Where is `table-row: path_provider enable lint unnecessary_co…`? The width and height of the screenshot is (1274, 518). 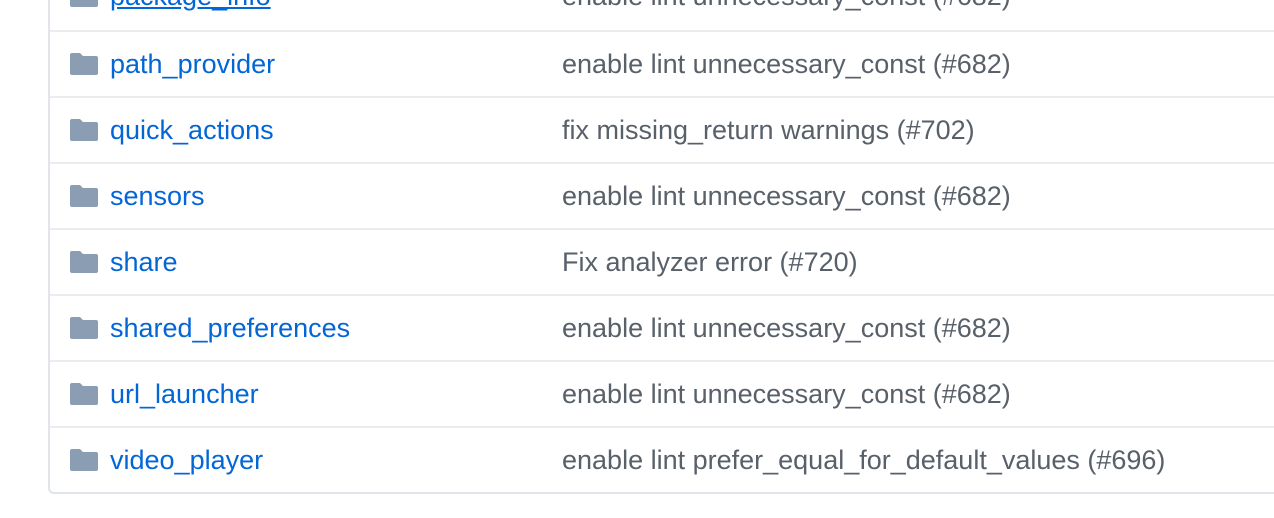 table-row: path_provider enable lint unnecessary_co… is located at coordinates (662, 63).